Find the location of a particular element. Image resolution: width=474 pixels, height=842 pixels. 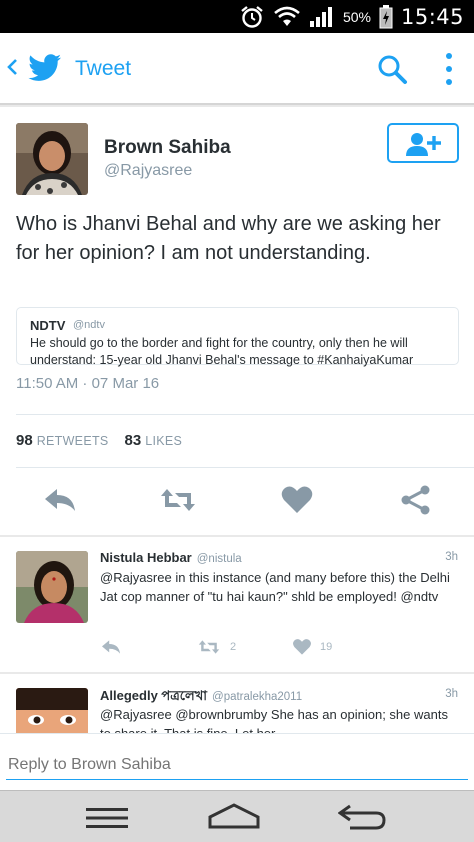

alarm-icon is located at coordinates (252, 17).